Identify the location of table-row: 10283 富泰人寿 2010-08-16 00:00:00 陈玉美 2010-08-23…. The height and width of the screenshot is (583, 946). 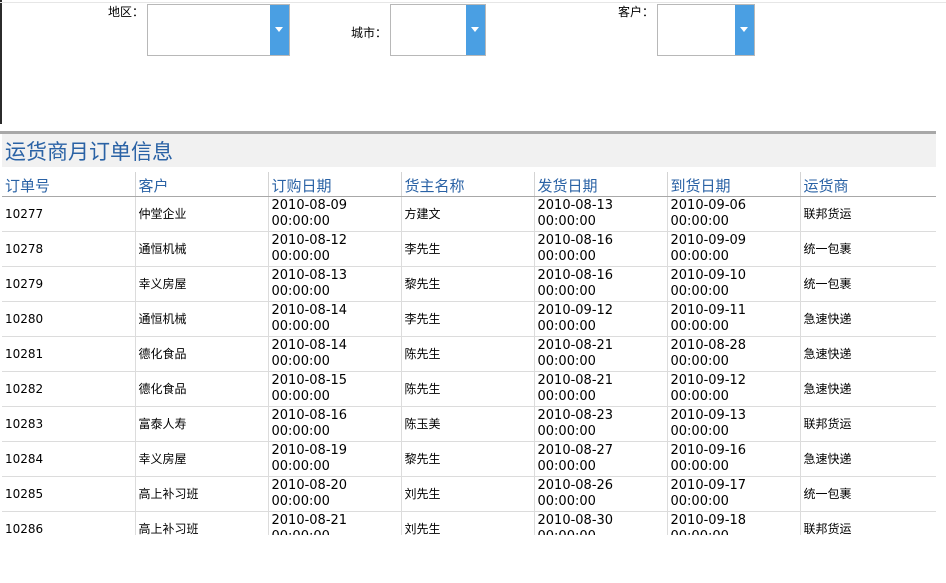
(469, 424).